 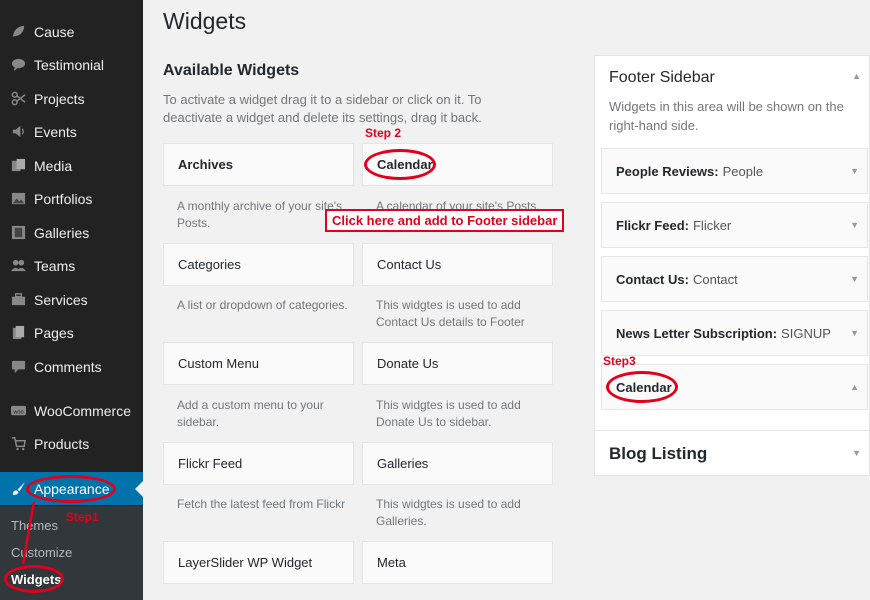 I want to click on footer-widget-newsletter: News Letter Subscription: SIGNUP ▼, so click(x=734, y=333).